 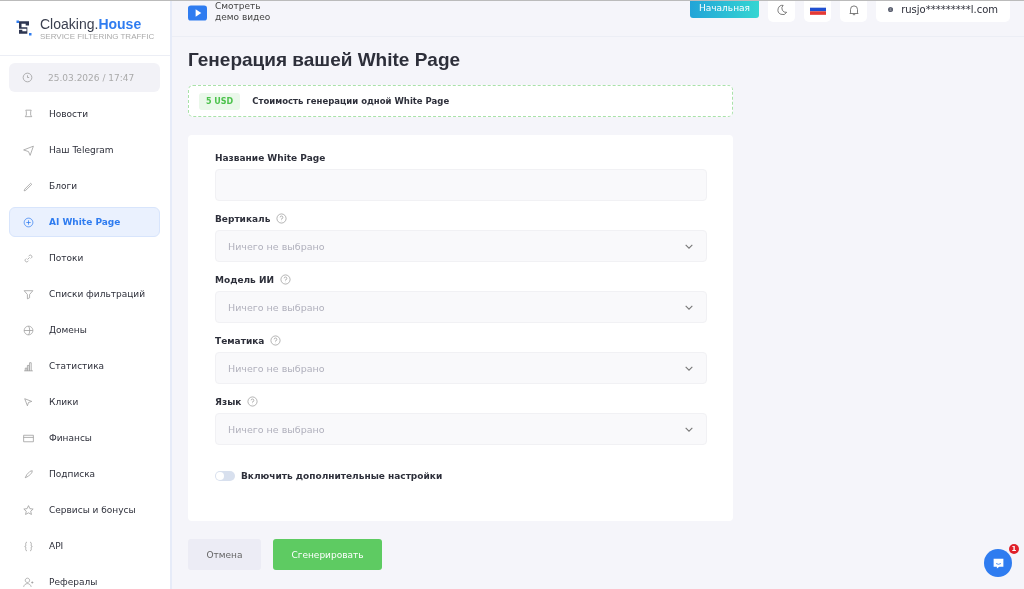 What do you see at coordinates (97, 36) in the screenshot?
I see `logo-tagline: SERVICE FILTERING TRAFFIC` at bounding box center [97, 36].